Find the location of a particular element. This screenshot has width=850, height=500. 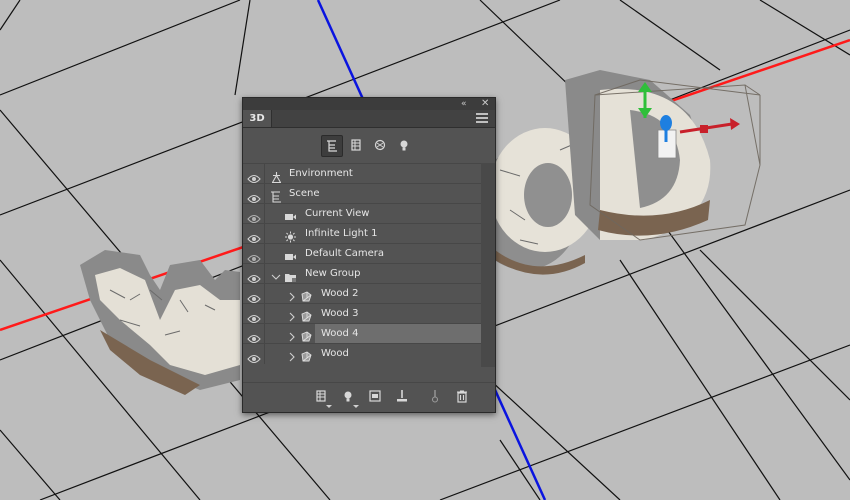

light-filter-icon is located at coordinates (404, 145).